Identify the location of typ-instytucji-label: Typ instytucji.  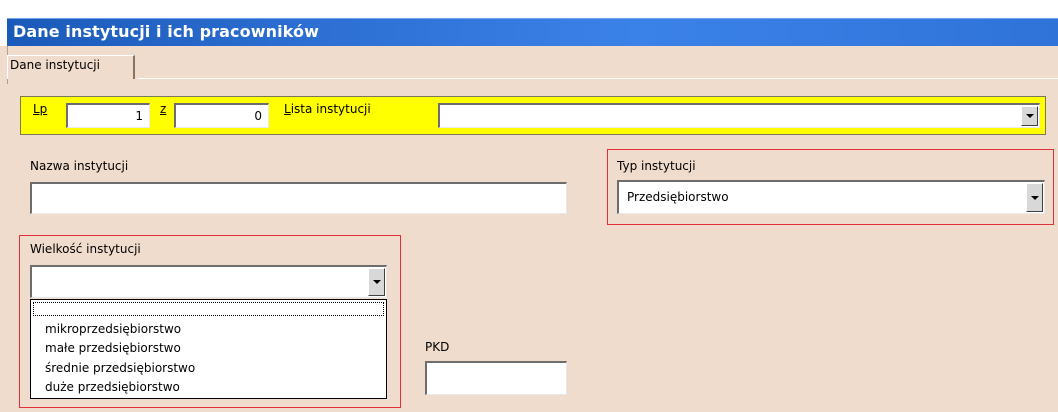
(656, 166).